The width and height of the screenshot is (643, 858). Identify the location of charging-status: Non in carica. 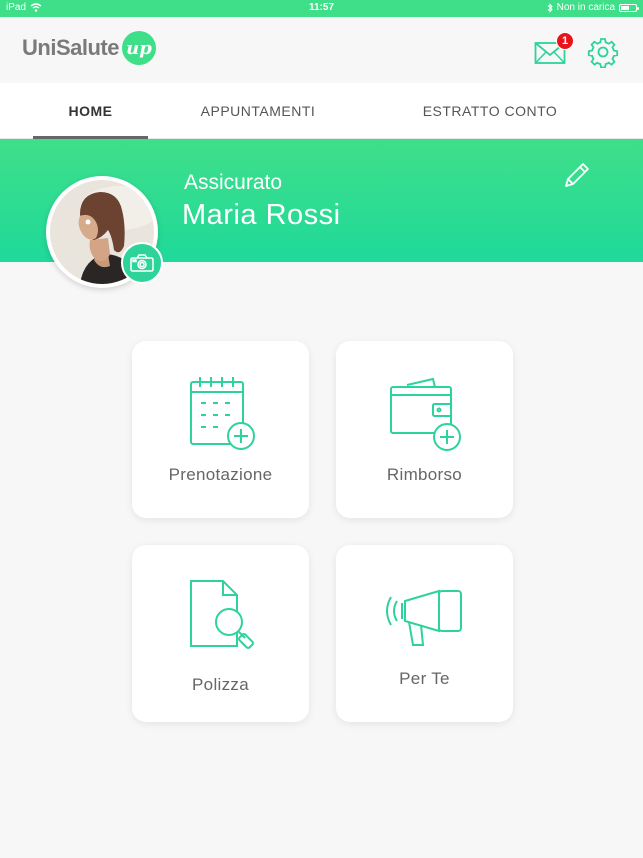
(585, 7).